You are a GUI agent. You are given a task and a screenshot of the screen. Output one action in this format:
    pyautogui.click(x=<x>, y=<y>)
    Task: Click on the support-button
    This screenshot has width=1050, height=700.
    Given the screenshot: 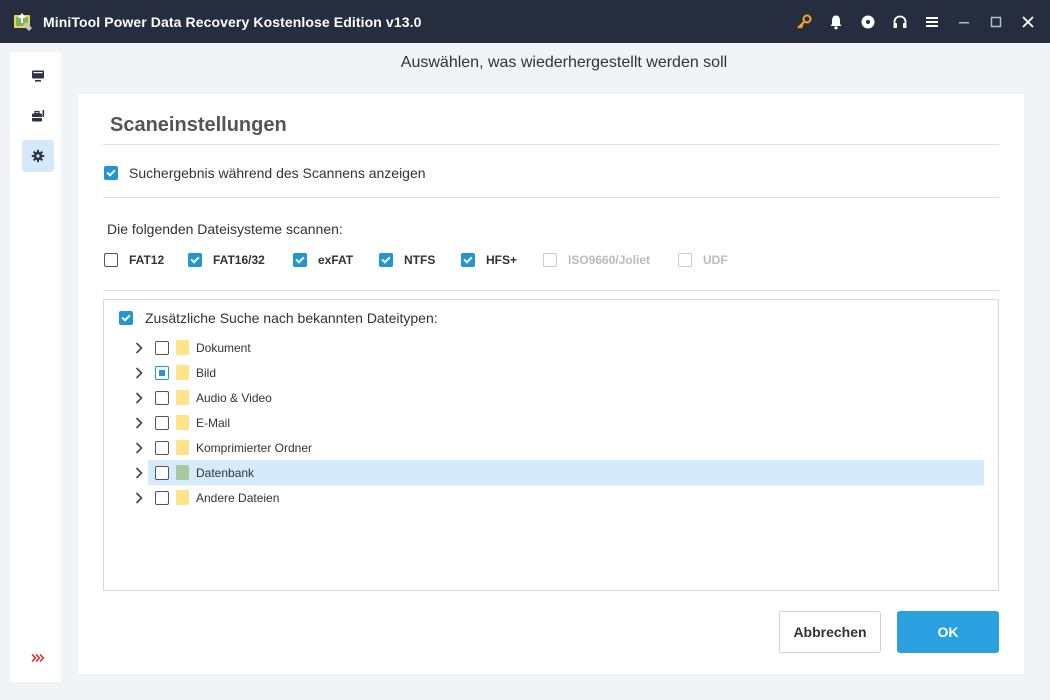 What is the action you would take?
    pyautogui.click(x=900, y=21)
    